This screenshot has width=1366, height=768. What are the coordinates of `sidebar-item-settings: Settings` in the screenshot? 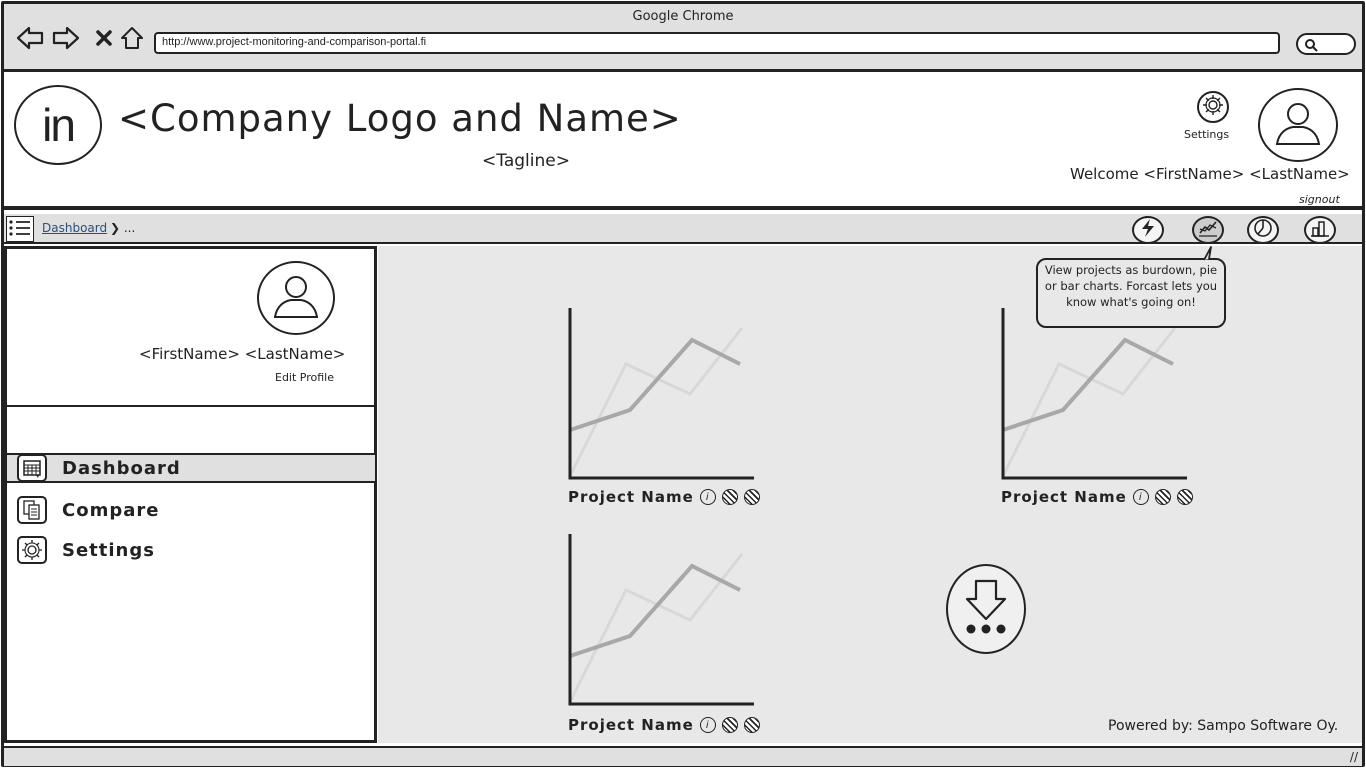 It's located at (191, 550).